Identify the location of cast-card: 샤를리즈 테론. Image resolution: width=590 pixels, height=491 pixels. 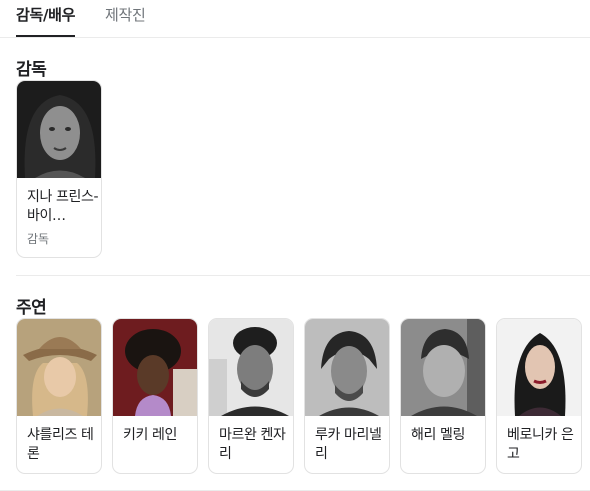
(59, 396).